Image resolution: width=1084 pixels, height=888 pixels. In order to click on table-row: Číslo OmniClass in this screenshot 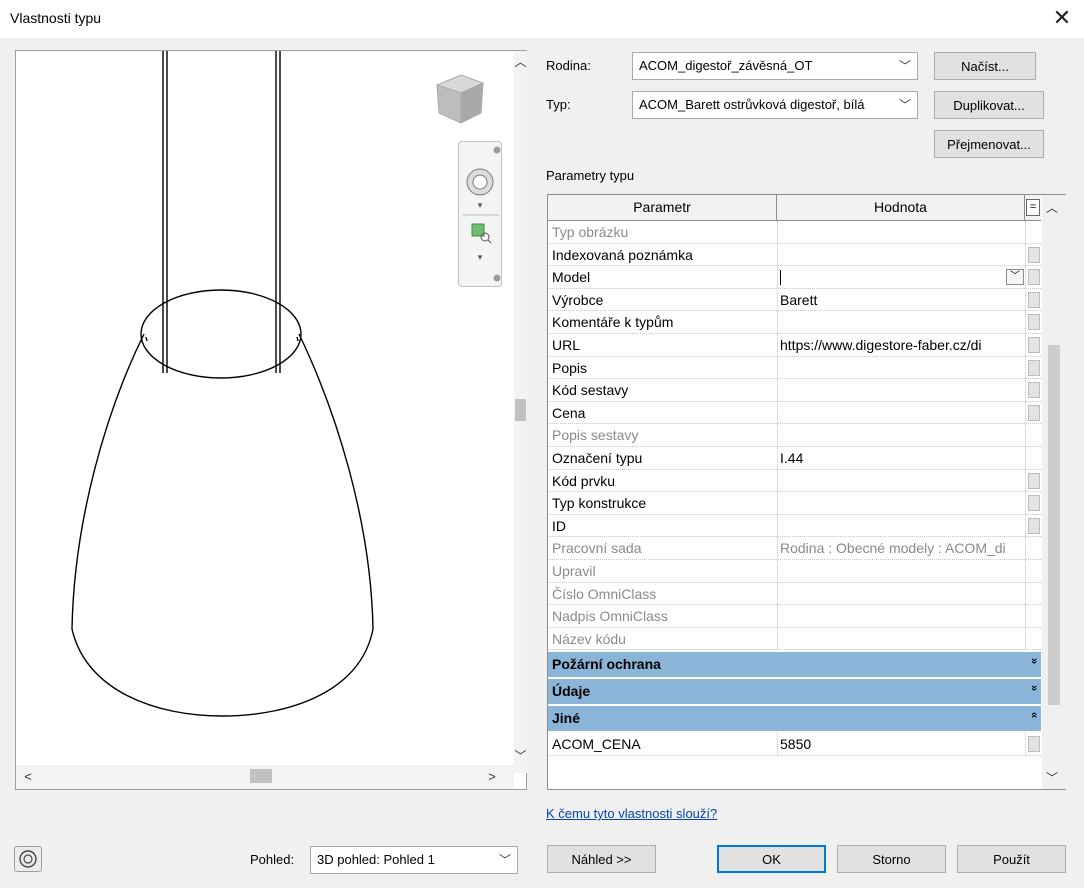, I will do `click(794, 594)`.